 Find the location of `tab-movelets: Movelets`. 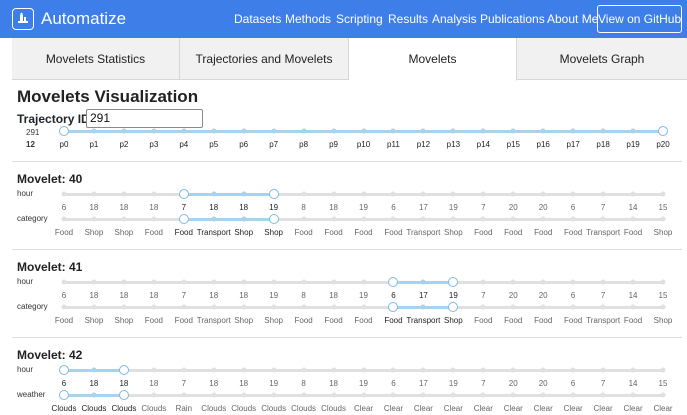

tab-movelets: Movelets is located at coordinates (433, 59).